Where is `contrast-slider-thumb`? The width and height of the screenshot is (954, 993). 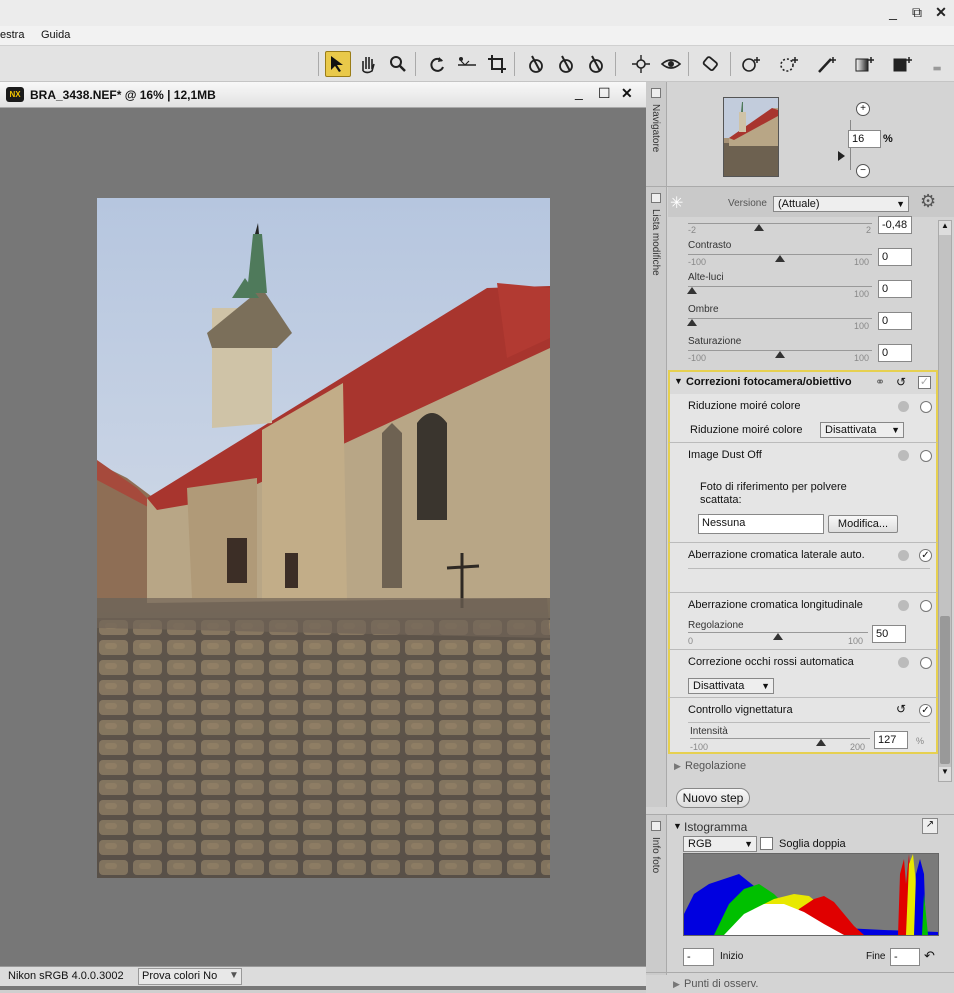
contrast-slider-thumb is located at coordinates (780, 258).